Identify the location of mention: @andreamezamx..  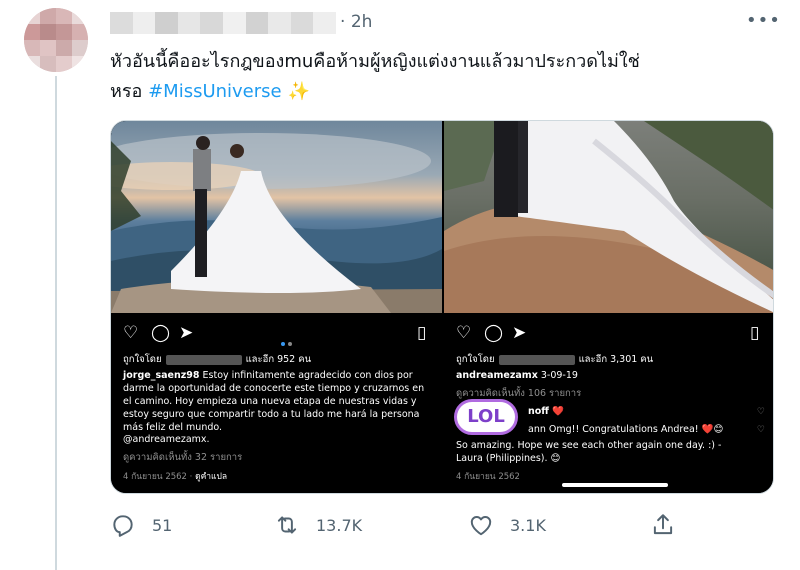
(166, 439).